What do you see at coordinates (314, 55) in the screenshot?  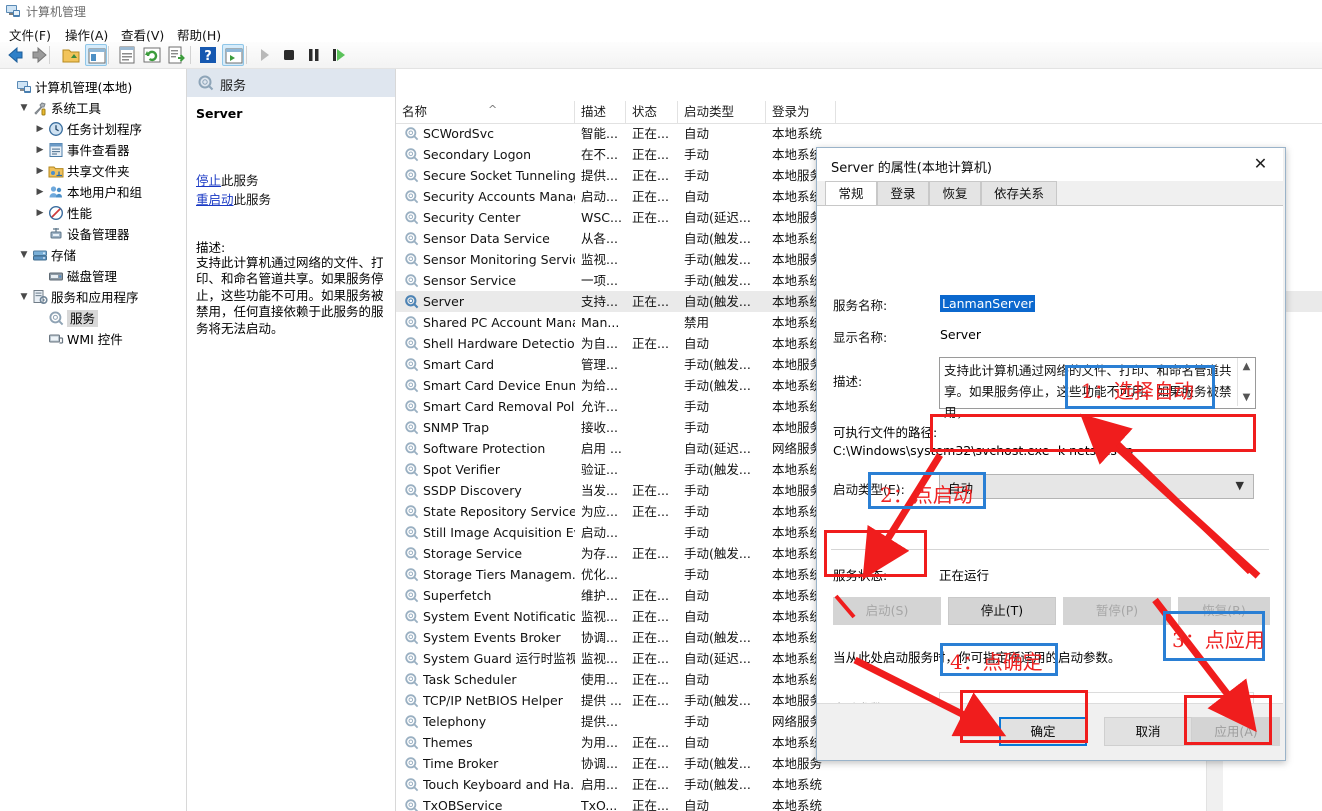 I see `pause-service-icon` at bounding box center [314, 55].